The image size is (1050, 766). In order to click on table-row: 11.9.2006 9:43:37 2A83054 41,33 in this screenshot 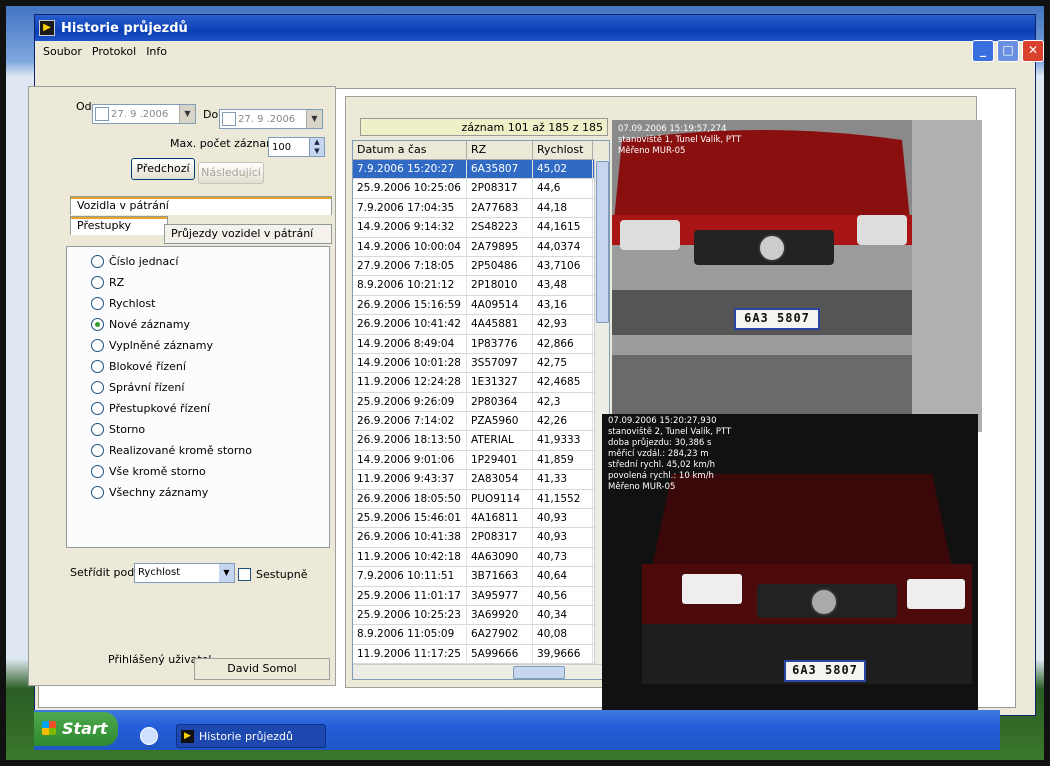, I will do `click(481, 480)`.